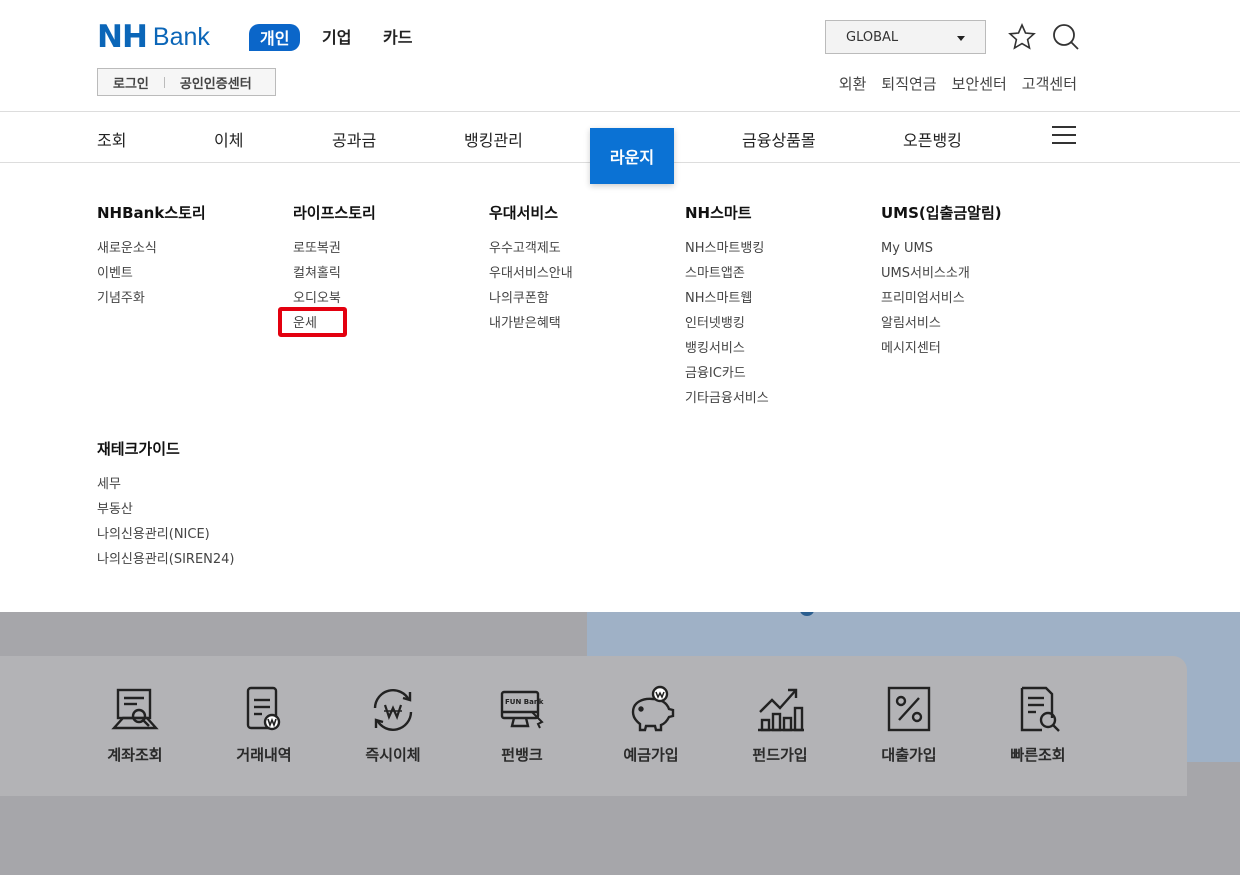  What do you see at coordinates (531, 298) in the screenshot?
I see `menu-item: 나의쿠폰함` at bounding box center [531, 298].